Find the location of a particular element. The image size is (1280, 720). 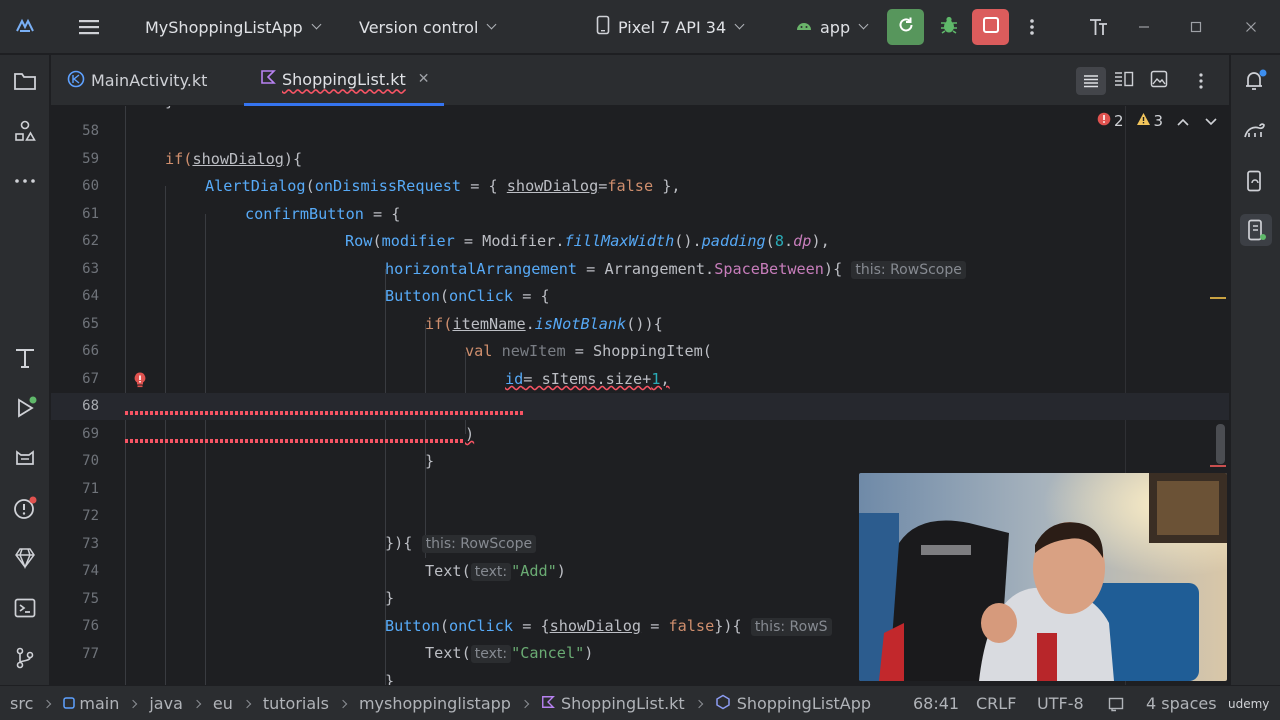

split-view-icon is located at coordinates (1124, 81).